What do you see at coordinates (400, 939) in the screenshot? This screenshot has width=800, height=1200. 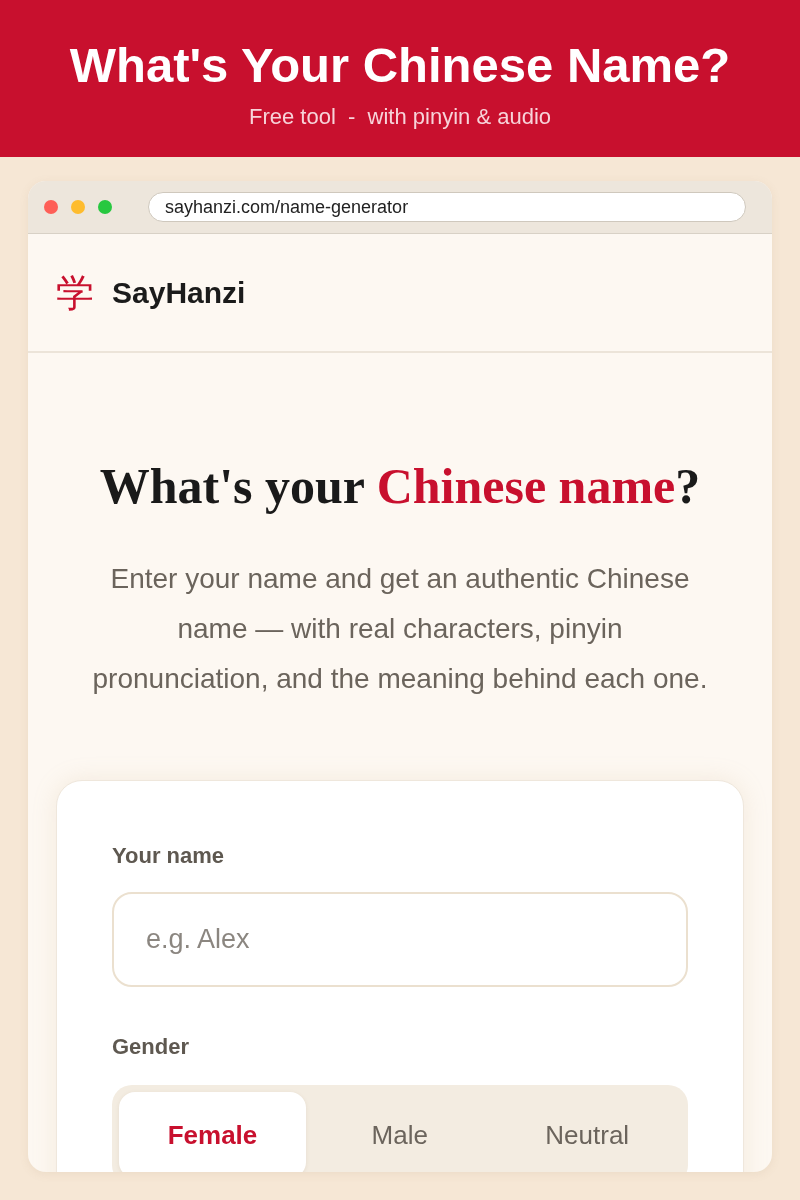 I see `name-input-field: e.g. Alex` at bounding box center [400, 939].